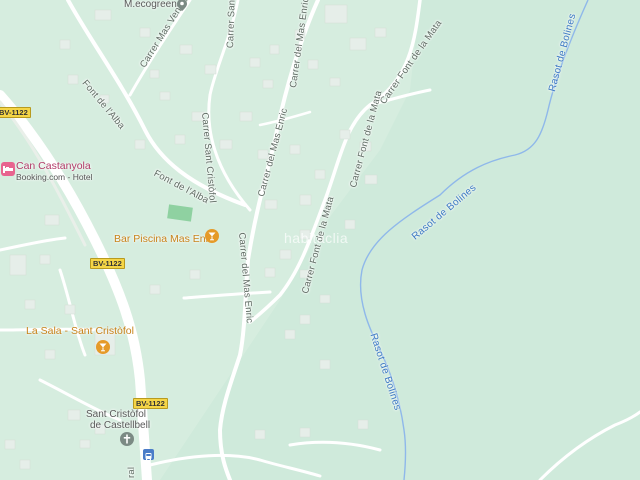  I want to click on road-shield-bv1122-left: BV-1122, so click(15, 112).